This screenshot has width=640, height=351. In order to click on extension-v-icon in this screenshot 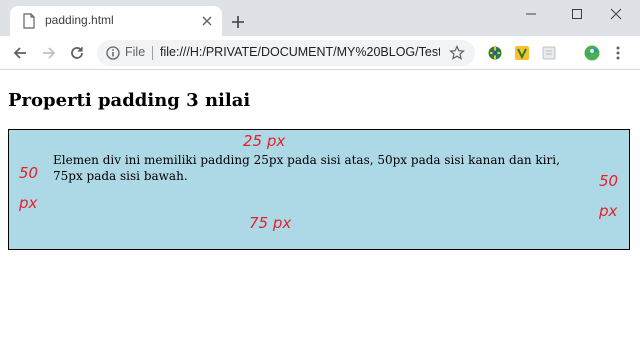, I will do `click(522, 53)`.